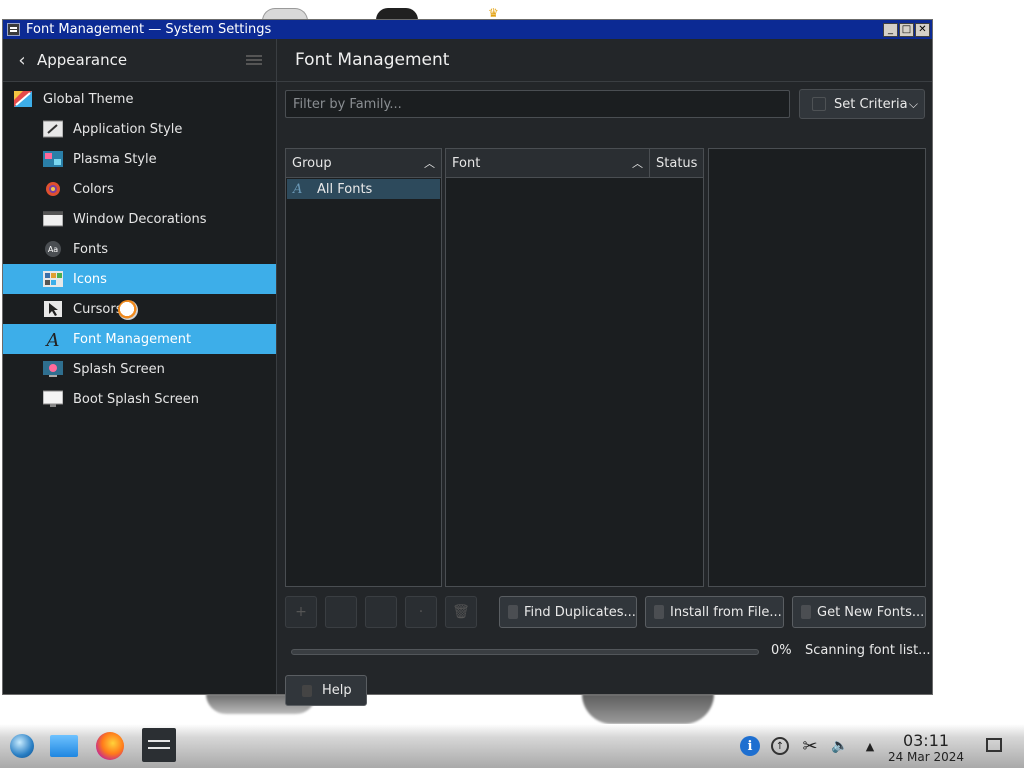  What do you see at coordinates (254, 60) in the screenshot?
I see `hamburger-menu-icon` at bounding box center [254, 60].